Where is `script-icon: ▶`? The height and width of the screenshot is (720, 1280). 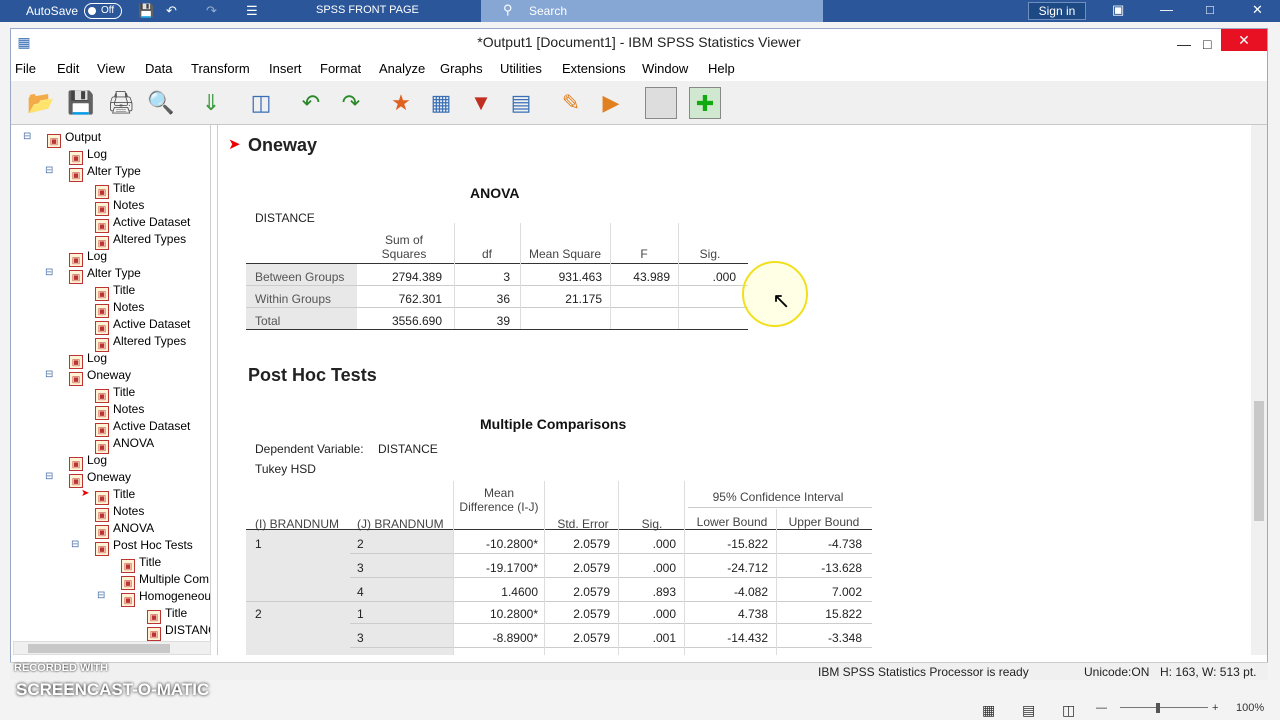
script-icon: ▶ is located at coordinates (611, 103).